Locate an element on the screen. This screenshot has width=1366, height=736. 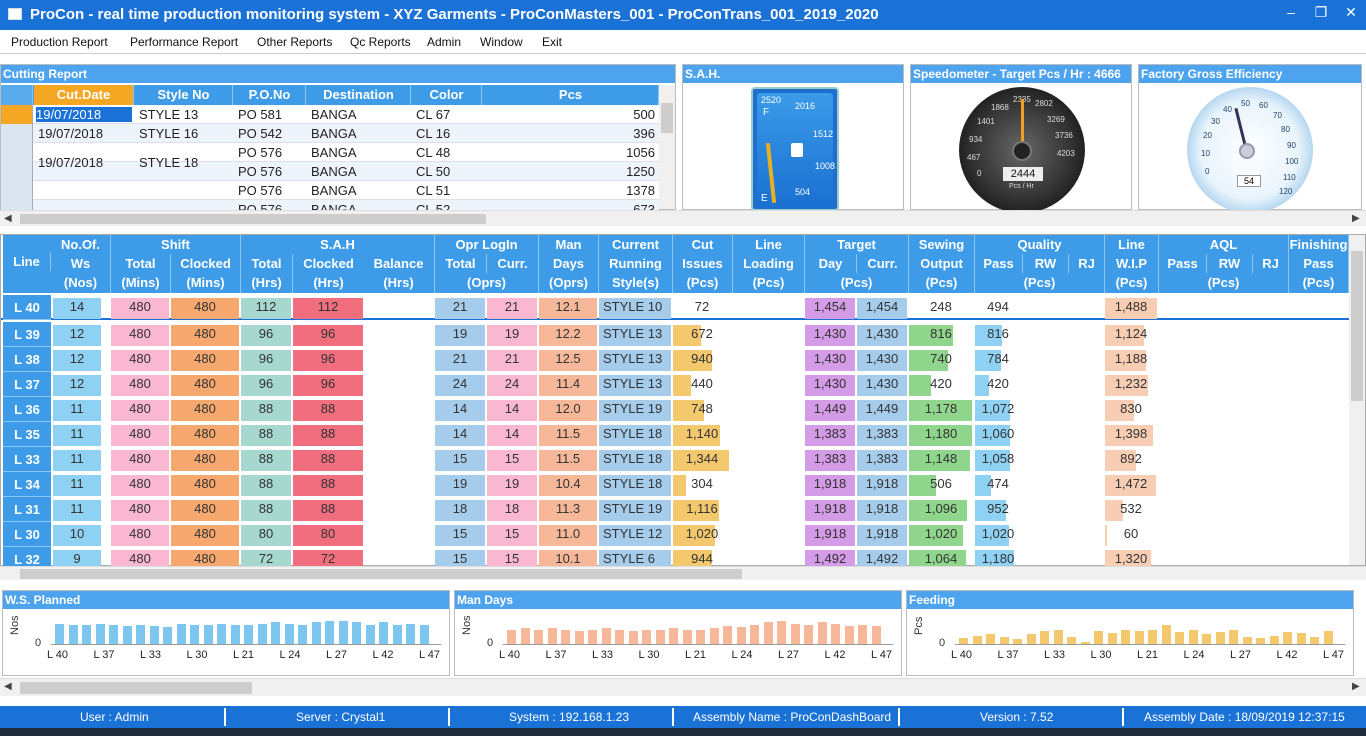
top-hscrollbar: ◀ ▶ is located at coordinates (683, 218).